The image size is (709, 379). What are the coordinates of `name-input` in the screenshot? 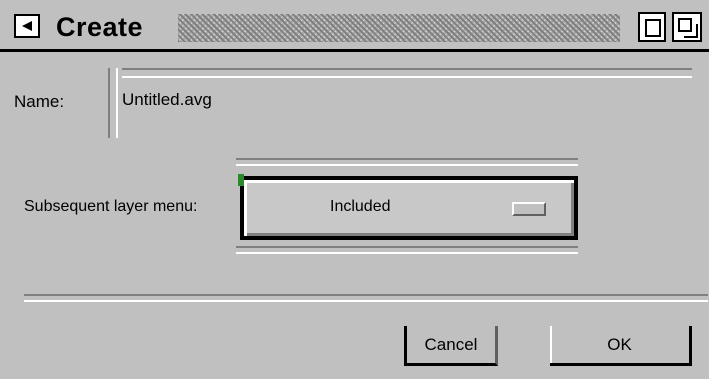 It's located at (272, 100).